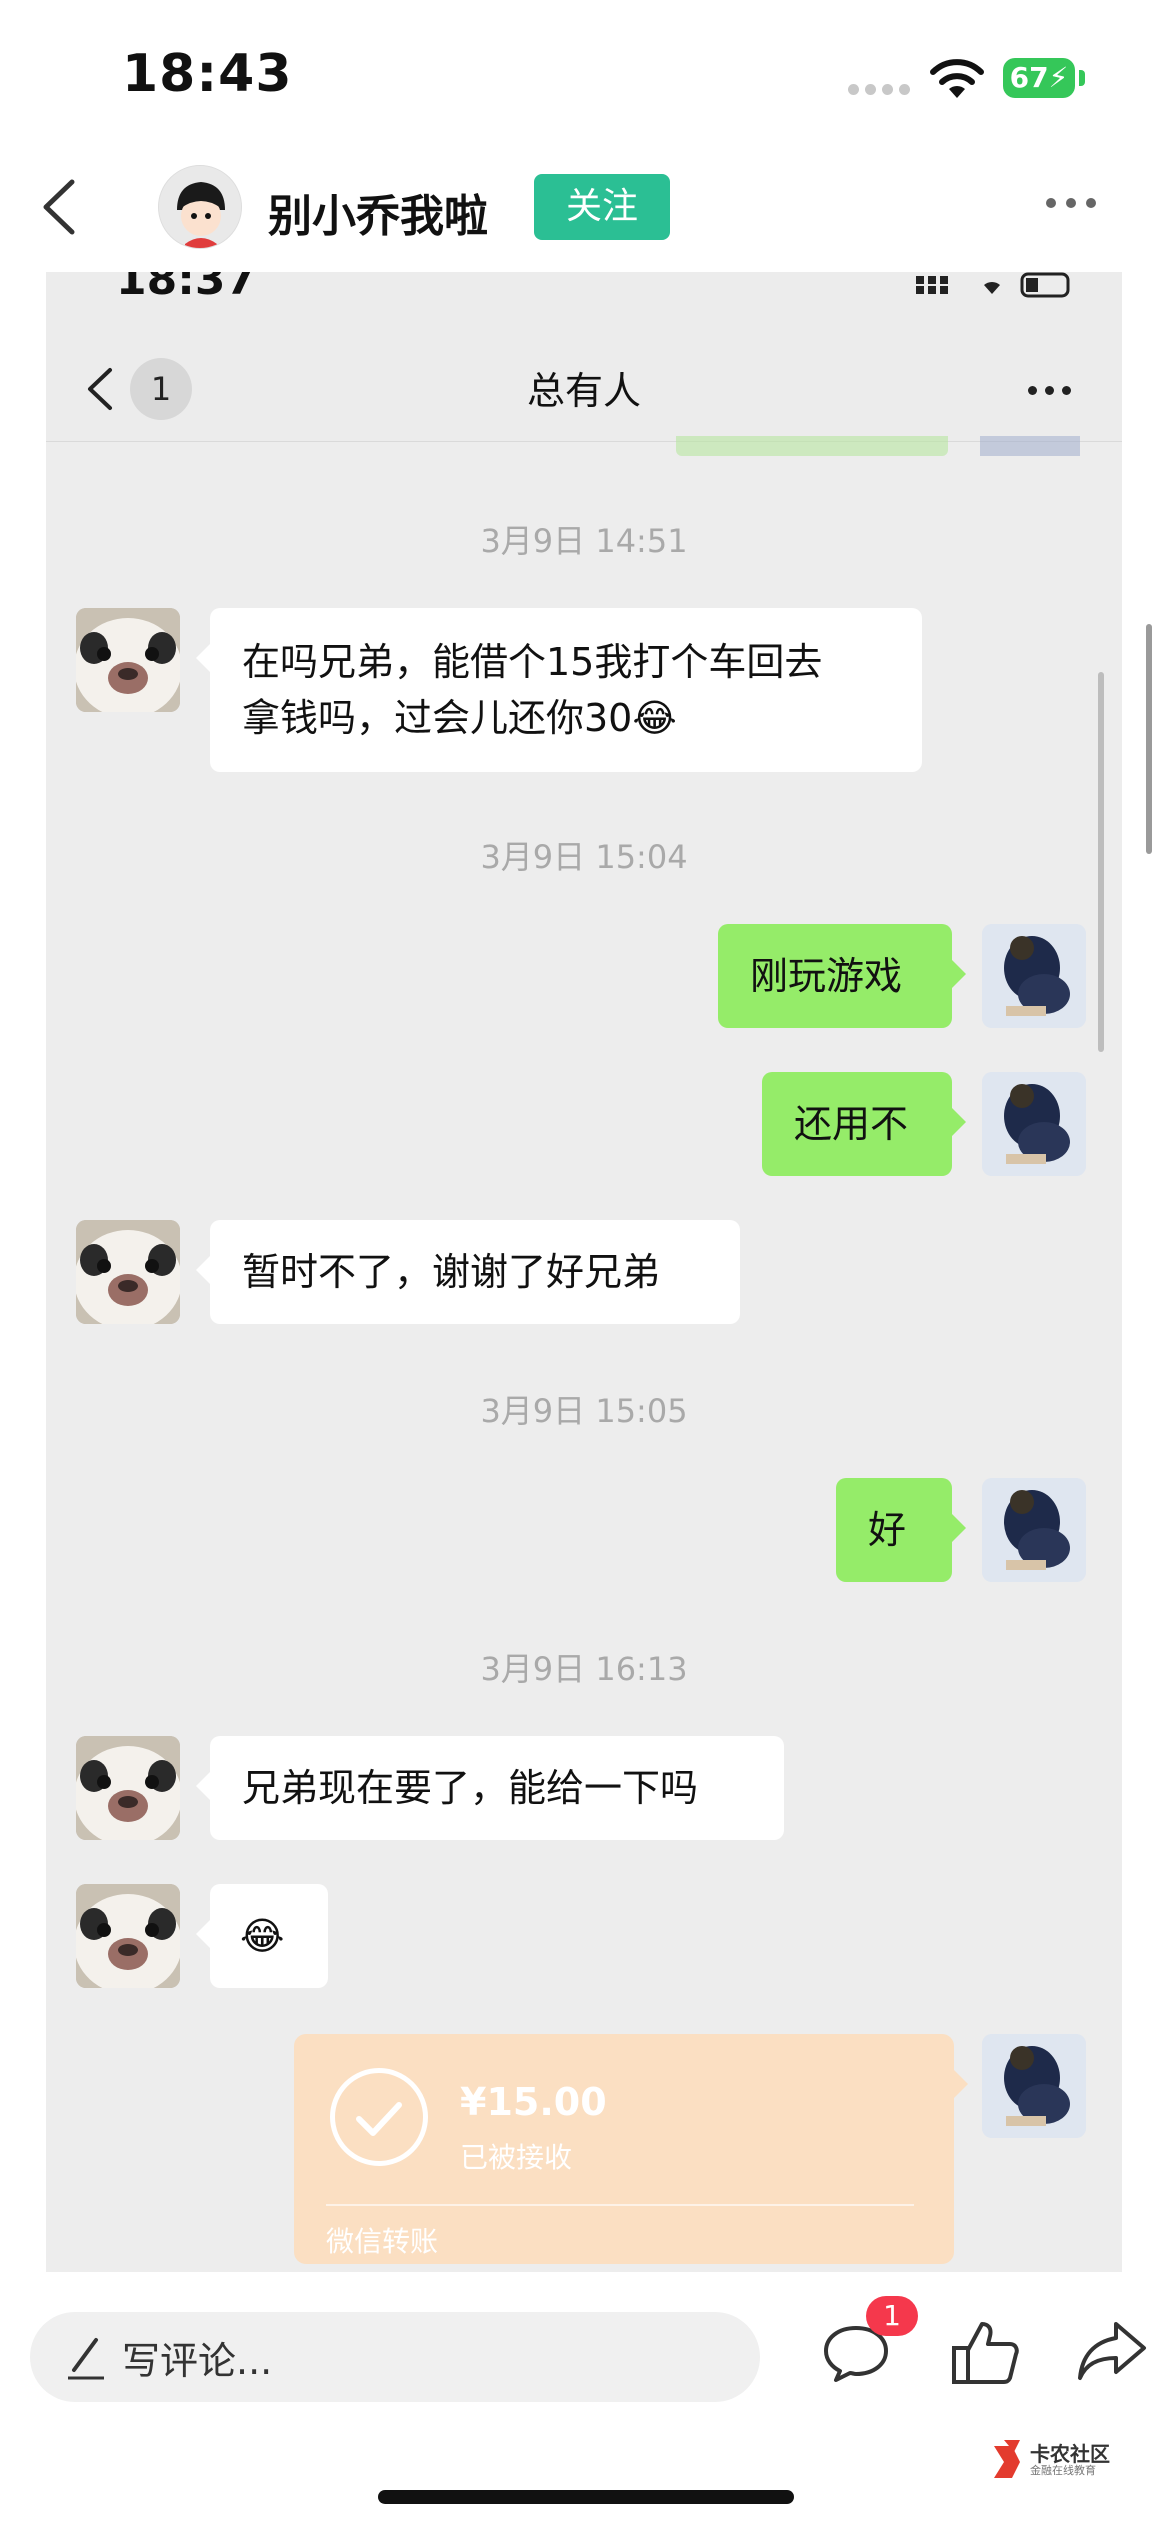 The image size is (1170, 2532). What do you see at coordinates (468, 1272) in the screenshot?
I see `incoming-message: 暂时不了，谢谢了好兄弟` at bounding box center [468, 1272].